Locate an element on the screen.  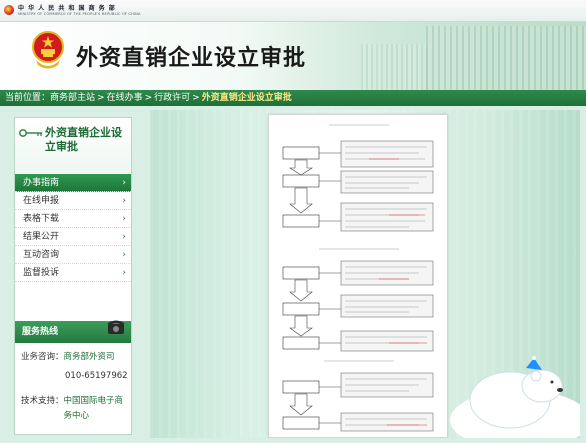
sidebar-item-guide: 办事指南 › is located at coordinates (73, 183).